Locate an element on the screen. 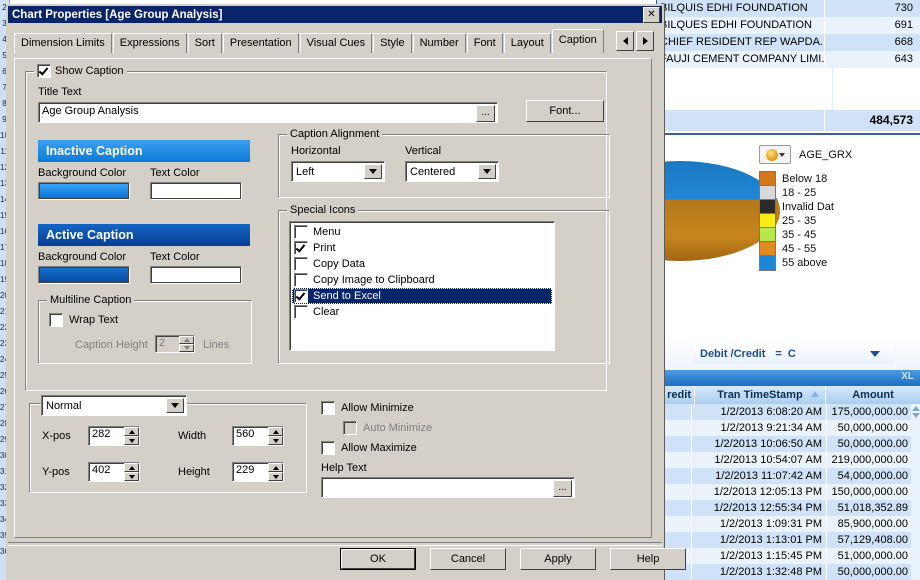 The image size is (920, 580). xpos-down-button is located at coordinates (131, 440).